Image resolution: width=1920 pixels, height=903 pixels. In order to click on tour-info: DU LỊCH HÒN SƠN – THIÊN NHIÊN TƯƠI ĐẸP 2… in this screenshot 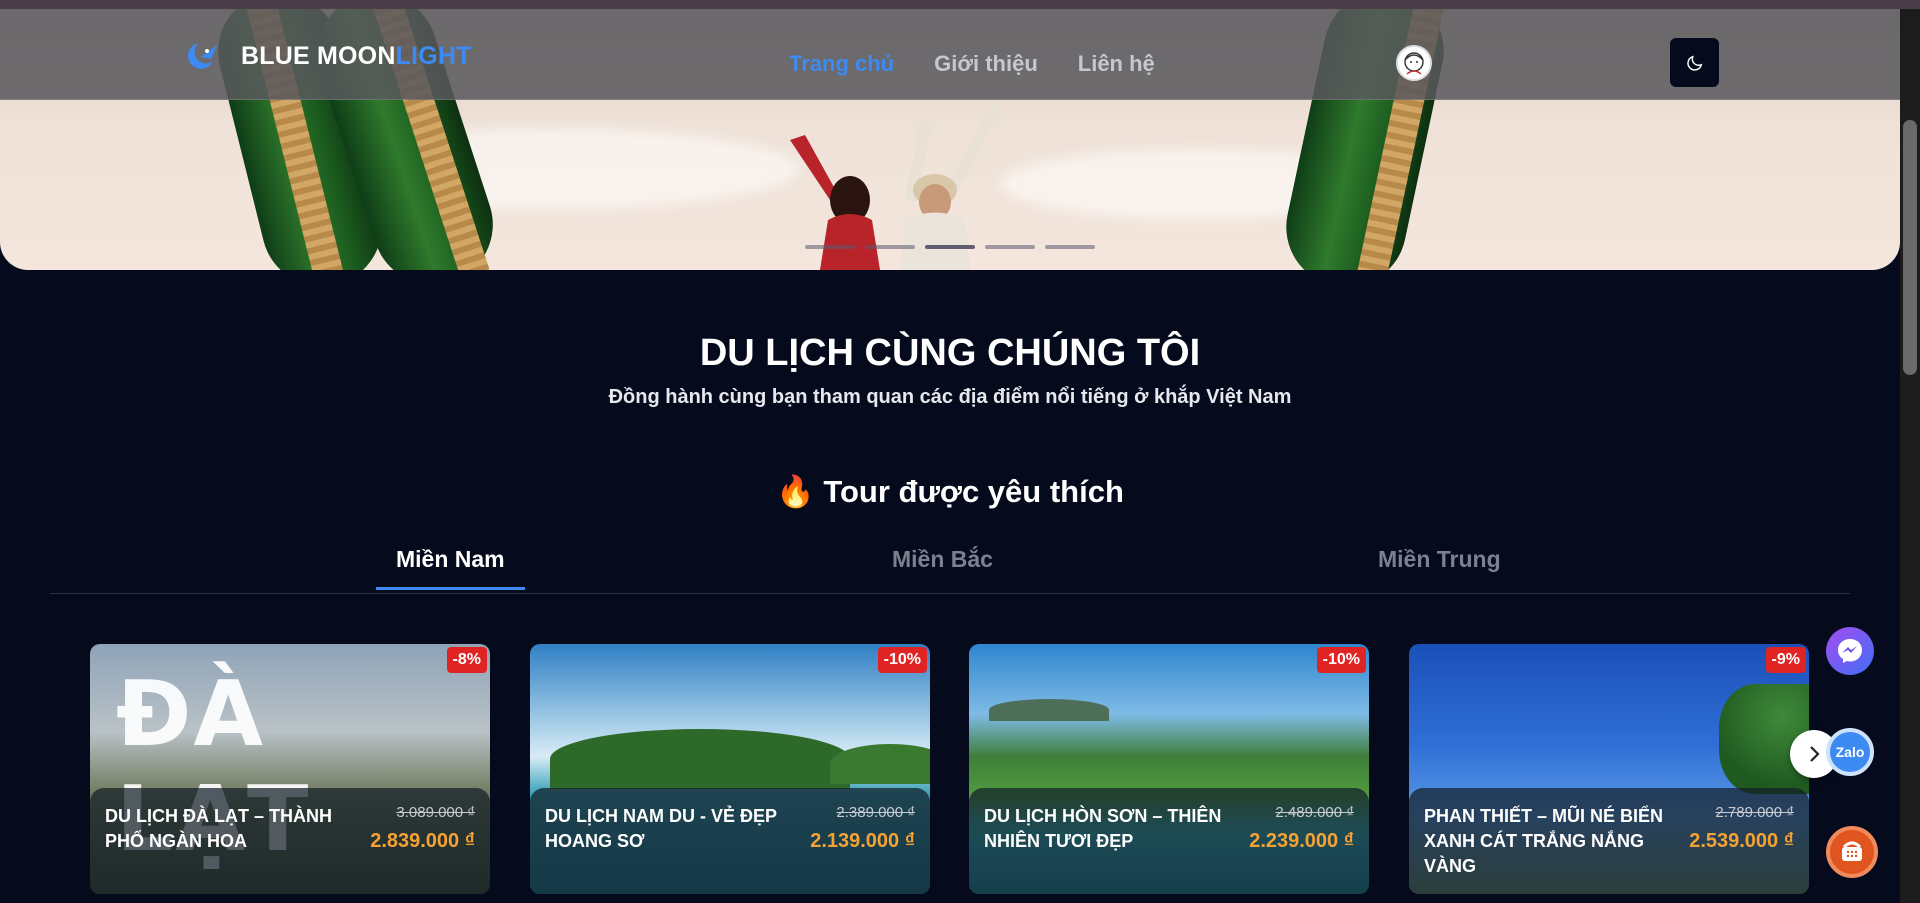, I will do `click(1169, 841)`.